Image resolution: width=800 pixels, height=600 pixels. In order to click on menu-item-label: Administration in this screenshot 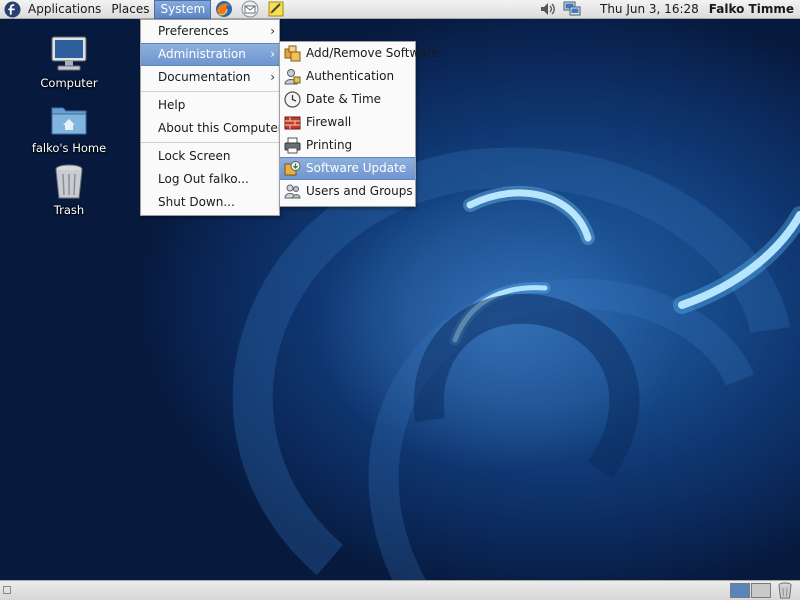, I will do `click(202, 54)`.